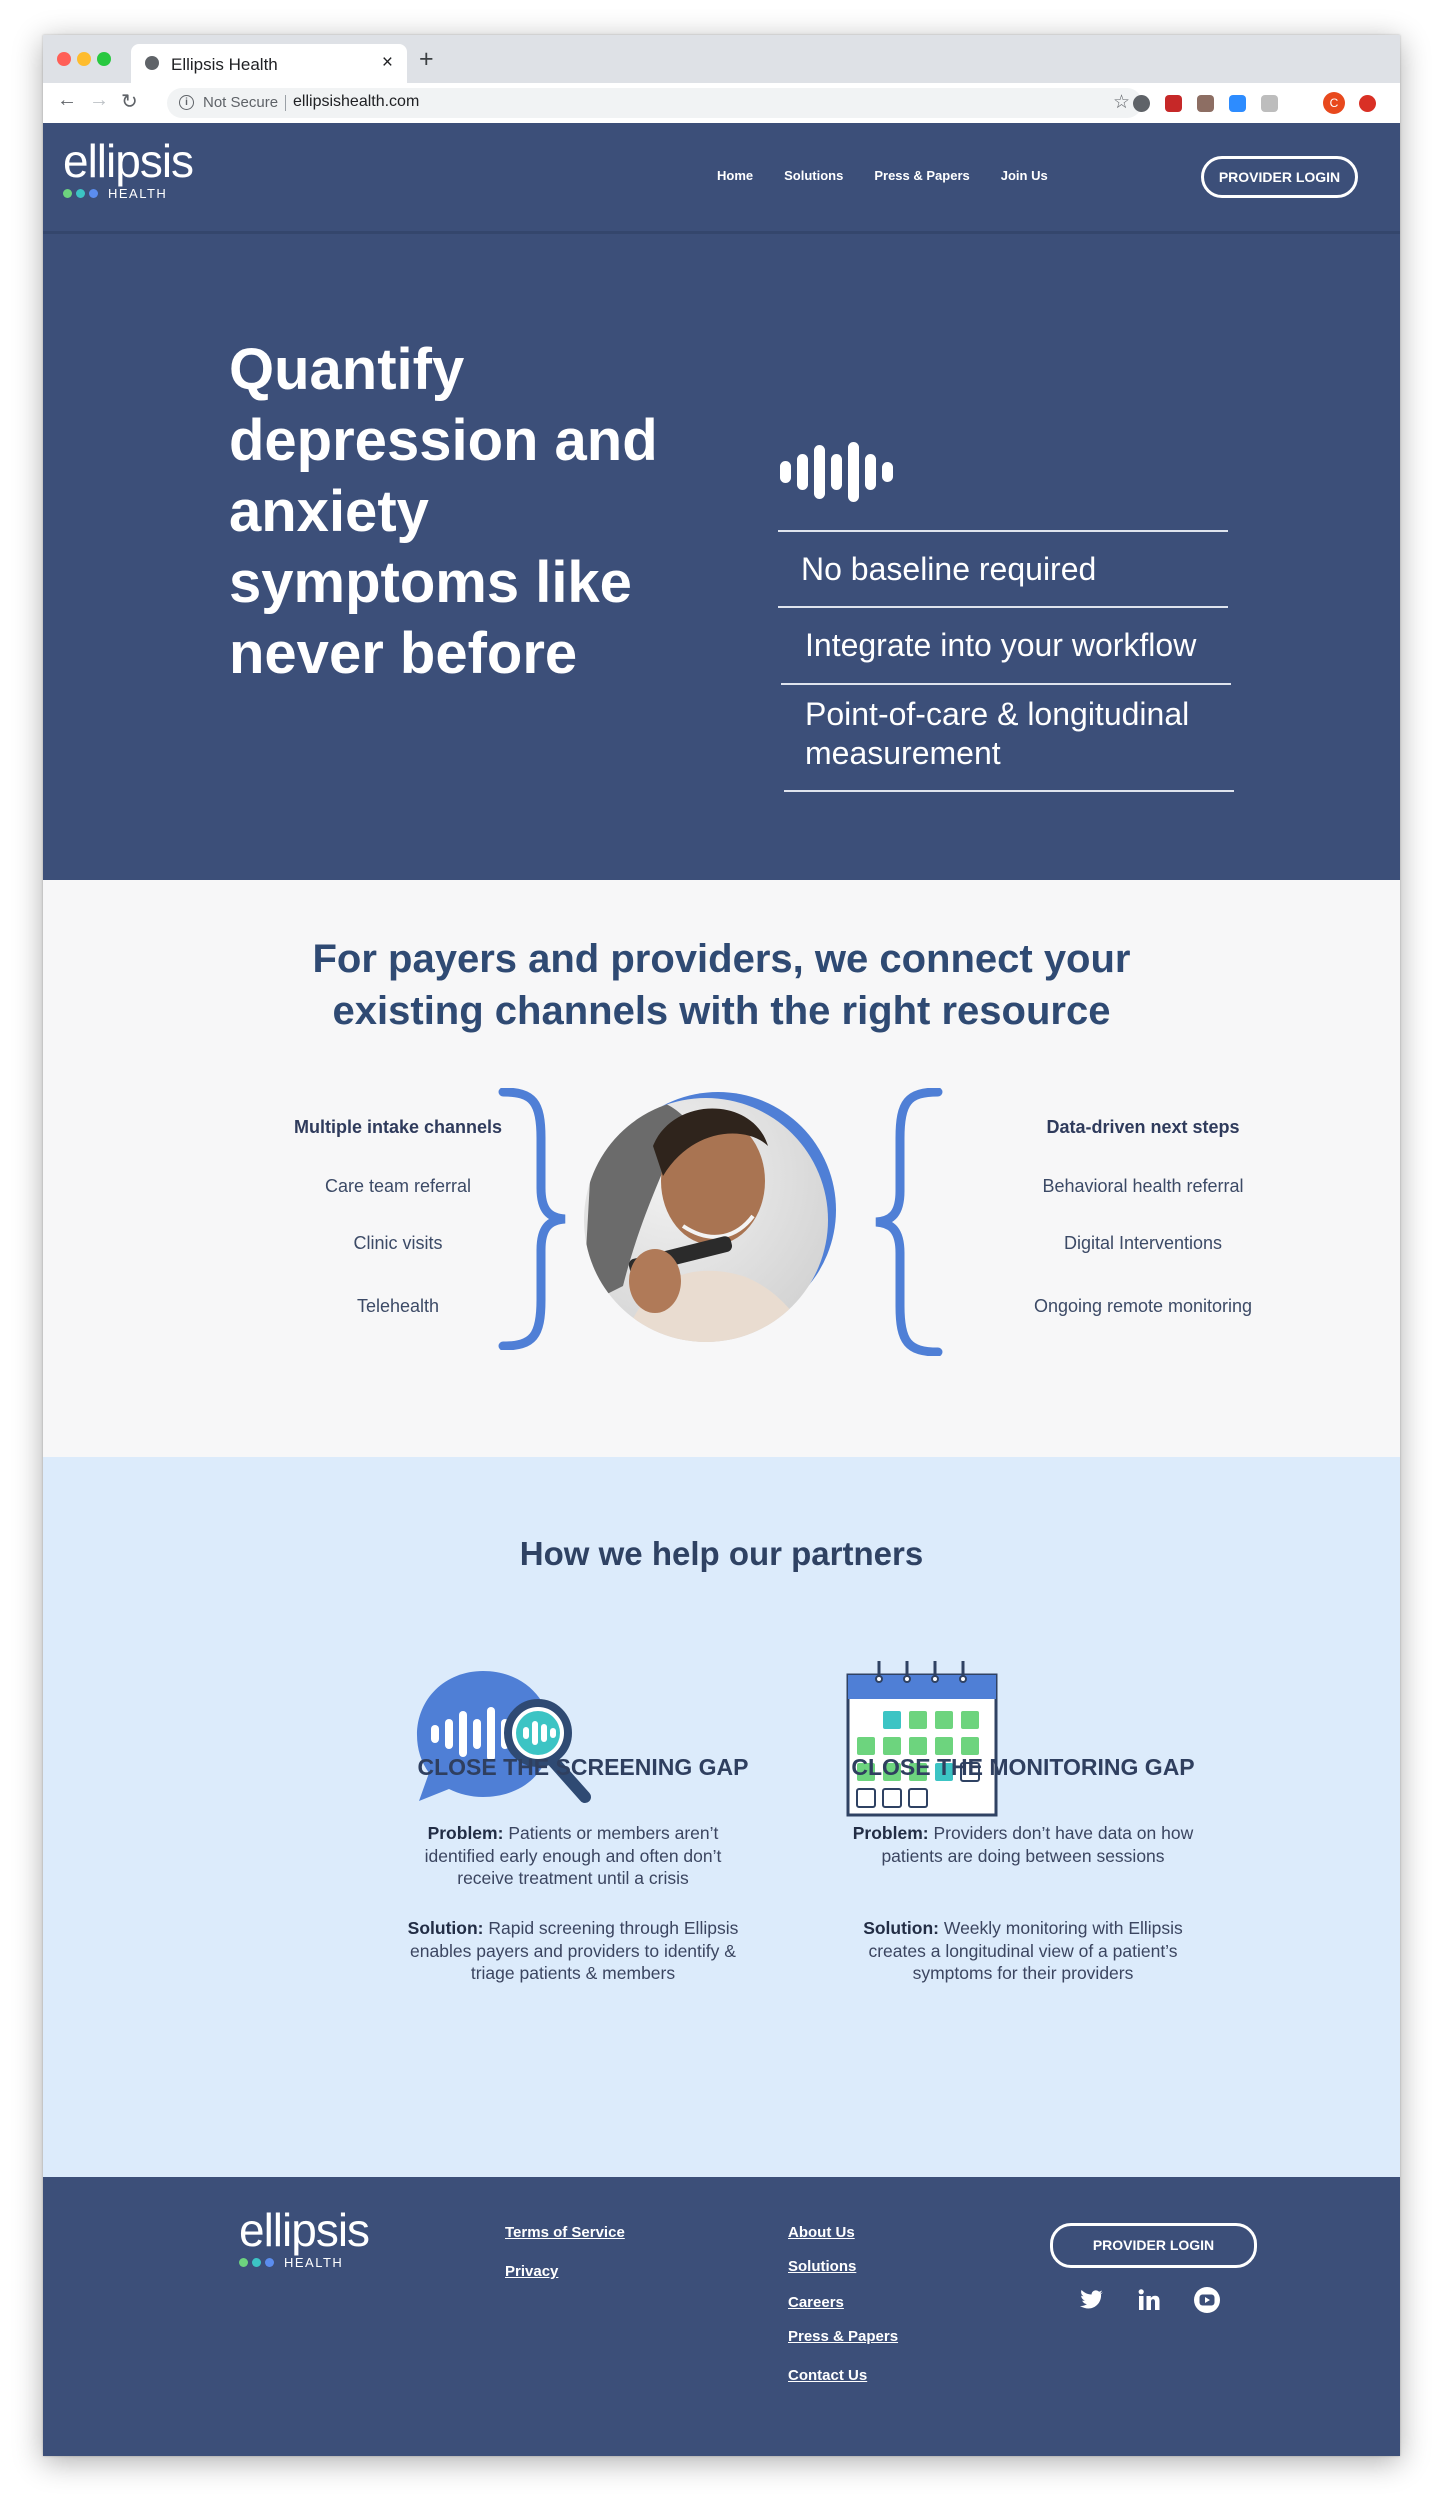 This screenshot has width=1440, height=2504. What do you see at coordinates (504, 1737) in the screenshot?
I see `screening-search-icon` at bounding box center [504, 1737].